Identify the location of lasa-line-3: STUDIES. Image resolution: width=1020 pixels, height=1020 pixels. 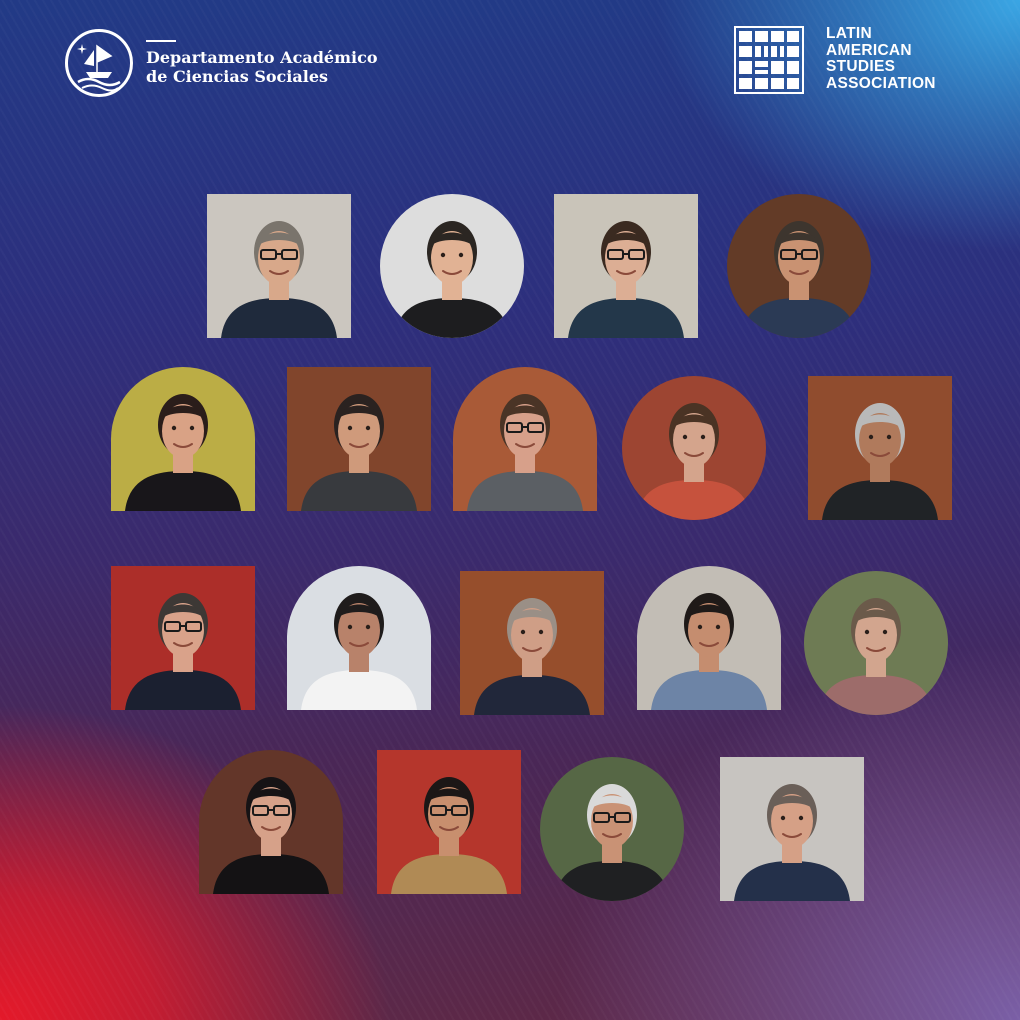
(861, 66).